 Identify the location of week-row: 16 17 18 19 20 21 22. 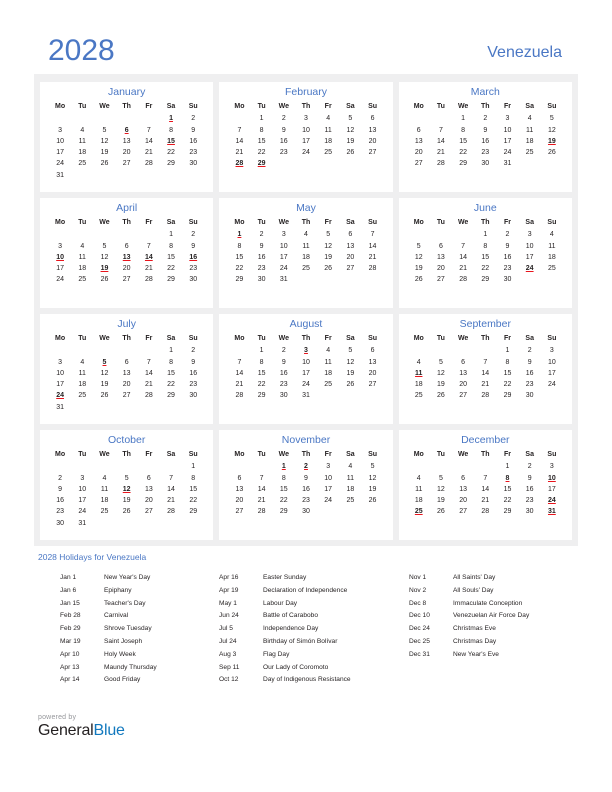
(126, 500).